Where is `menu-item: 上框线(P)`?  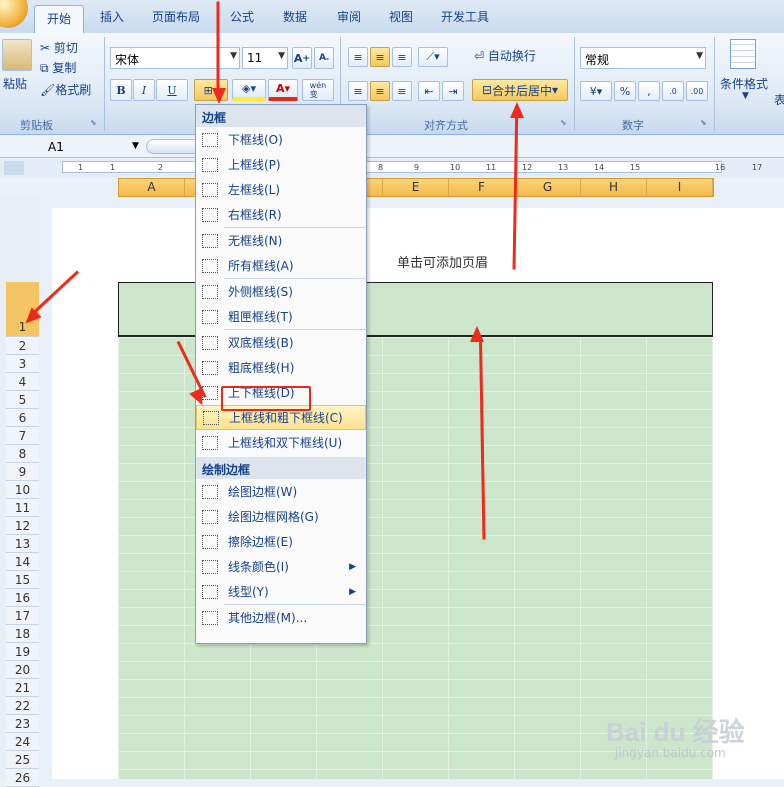
menu-item: 上框线(P) is located at coordinates (281, 164).